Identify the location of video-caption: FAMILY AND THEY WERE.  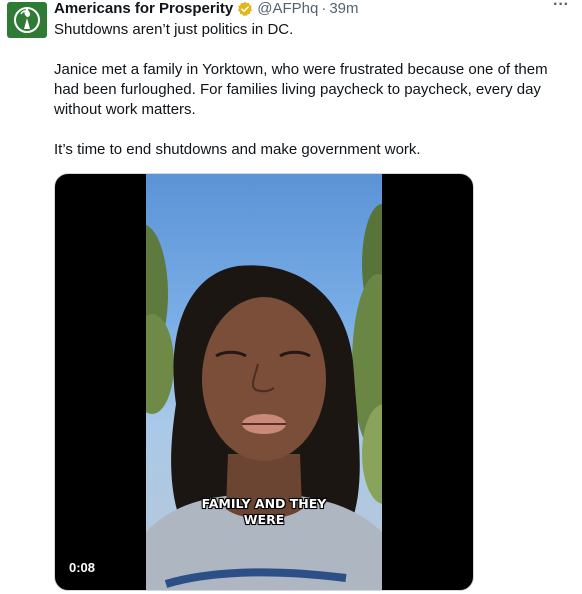
(264, 512).